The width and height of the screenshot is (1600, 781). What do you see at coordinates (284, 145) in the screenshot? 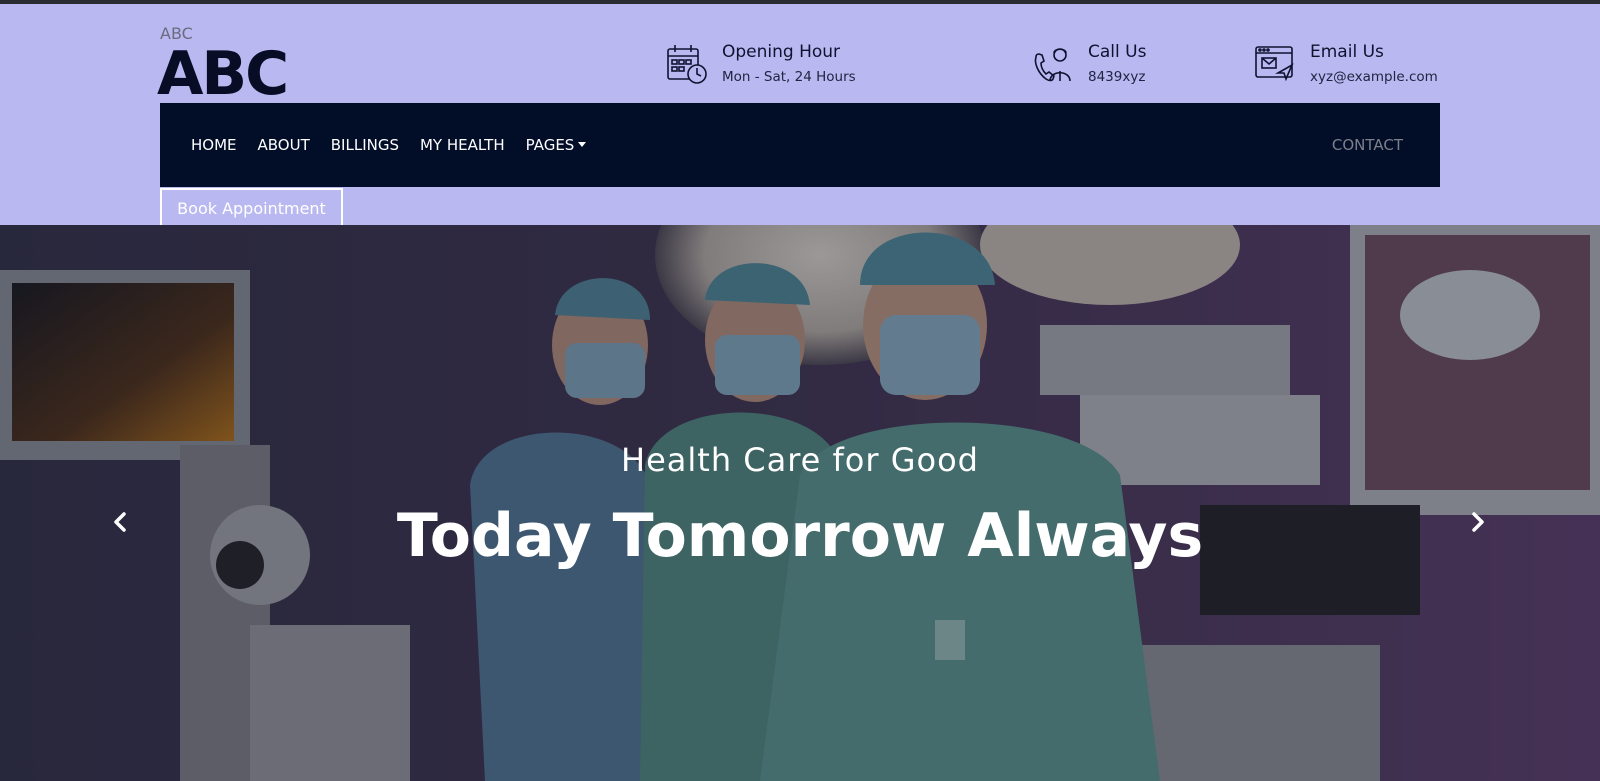
I see `nav-item-about: ABOUT` at bounding box center [284, 145].